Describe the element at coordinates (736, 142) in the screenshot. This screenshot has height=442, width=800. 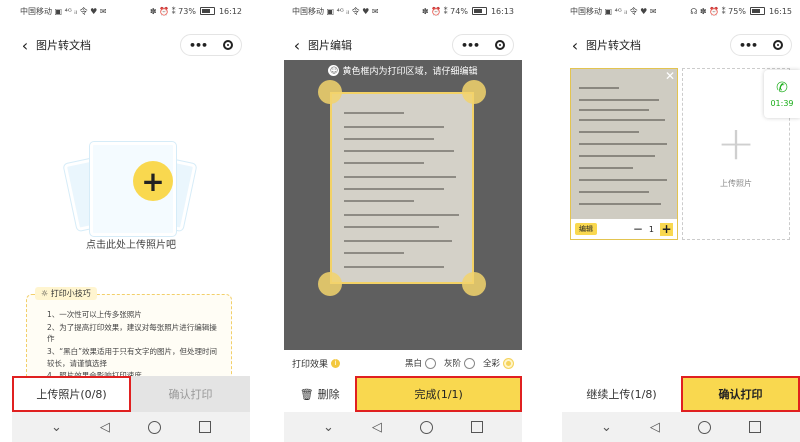
I see `add-plus-icon: +` at that location.